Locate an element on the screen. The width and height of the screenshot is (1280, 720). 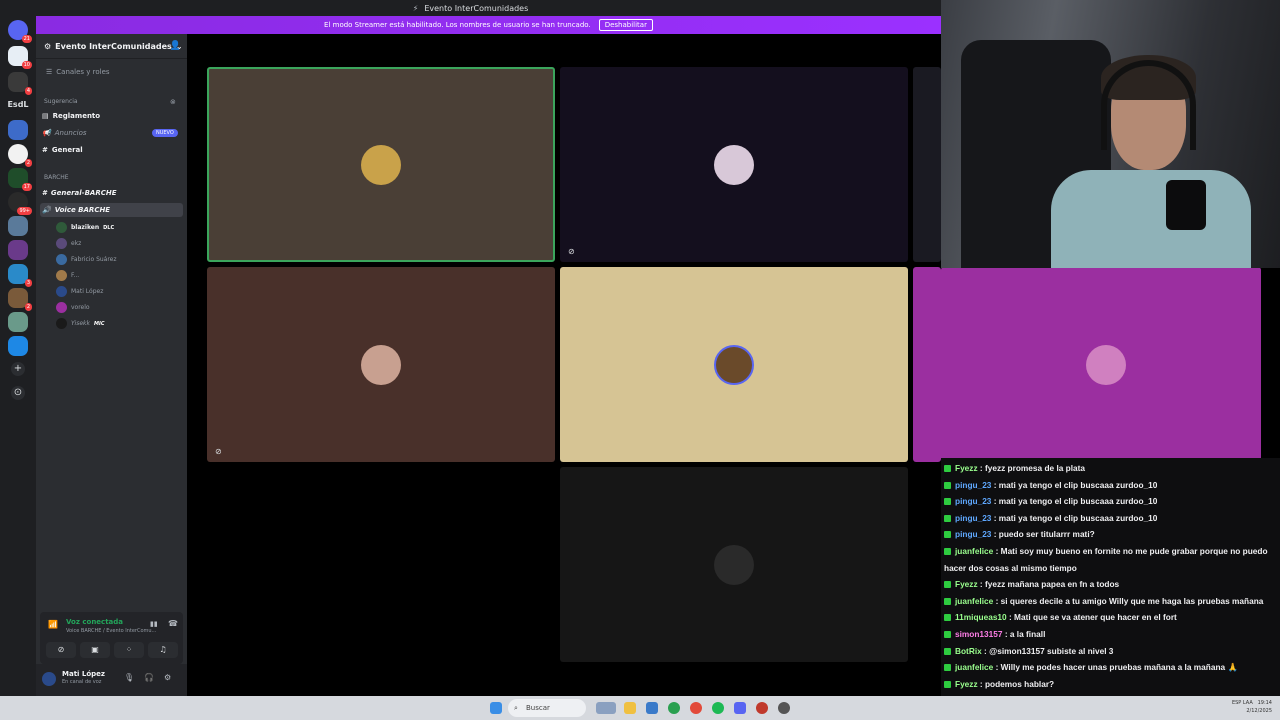
microphone is located at coordinates (1186, 205).